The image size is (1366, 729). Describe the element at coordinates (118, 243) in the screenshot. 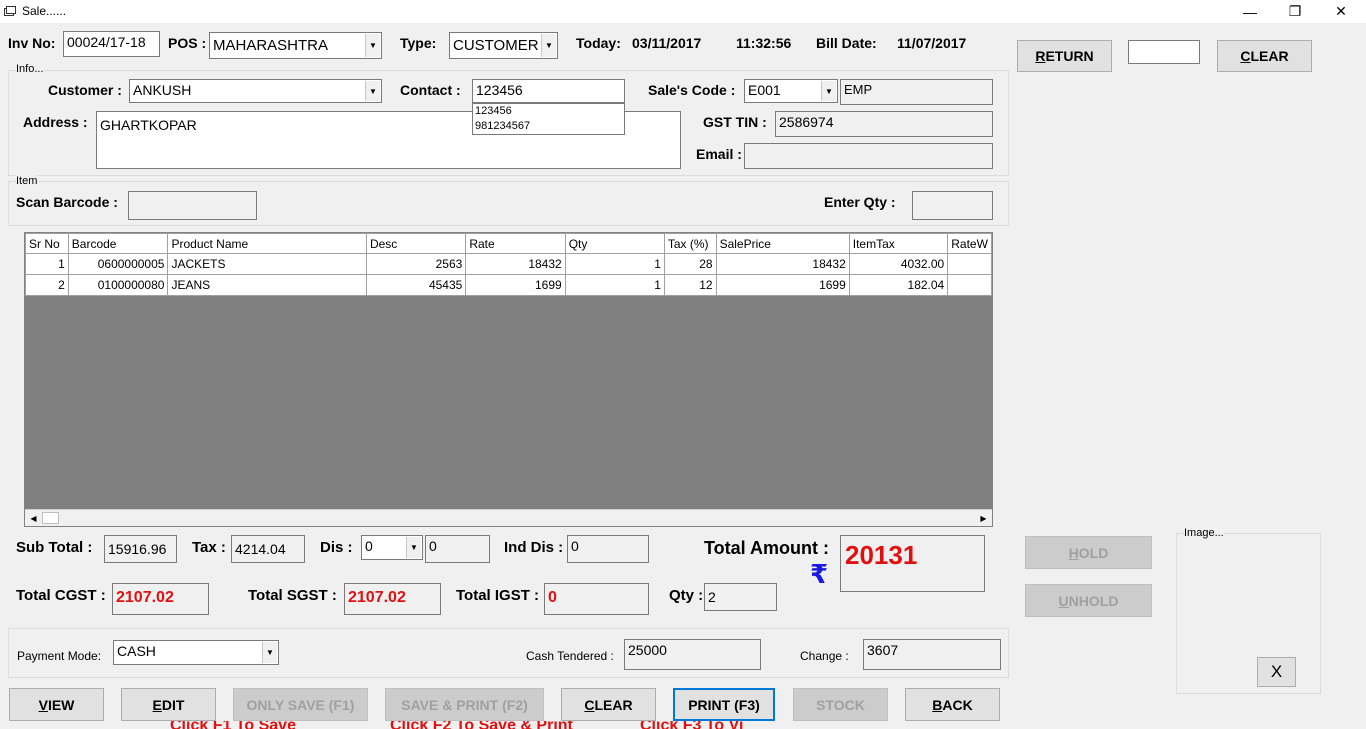

I see `column-header: Barcode` at that location.